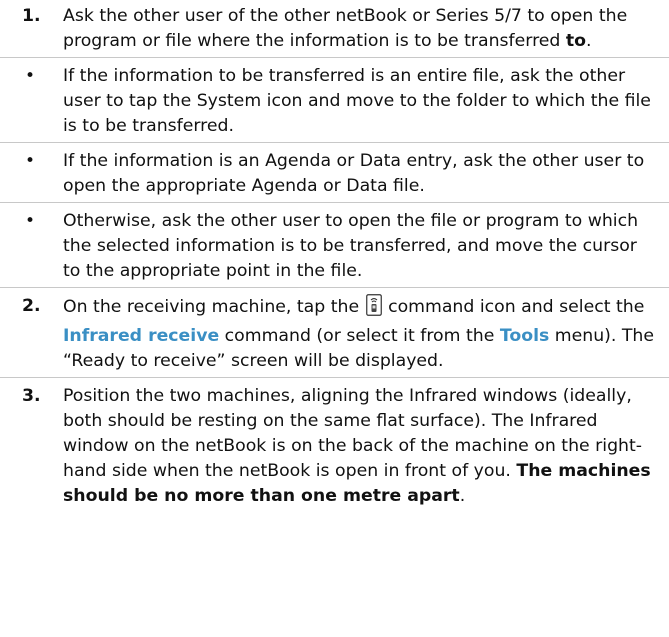 The height and width of the screenshot is (637, 669). I want to click on step-number: 1., so click(31, 16).